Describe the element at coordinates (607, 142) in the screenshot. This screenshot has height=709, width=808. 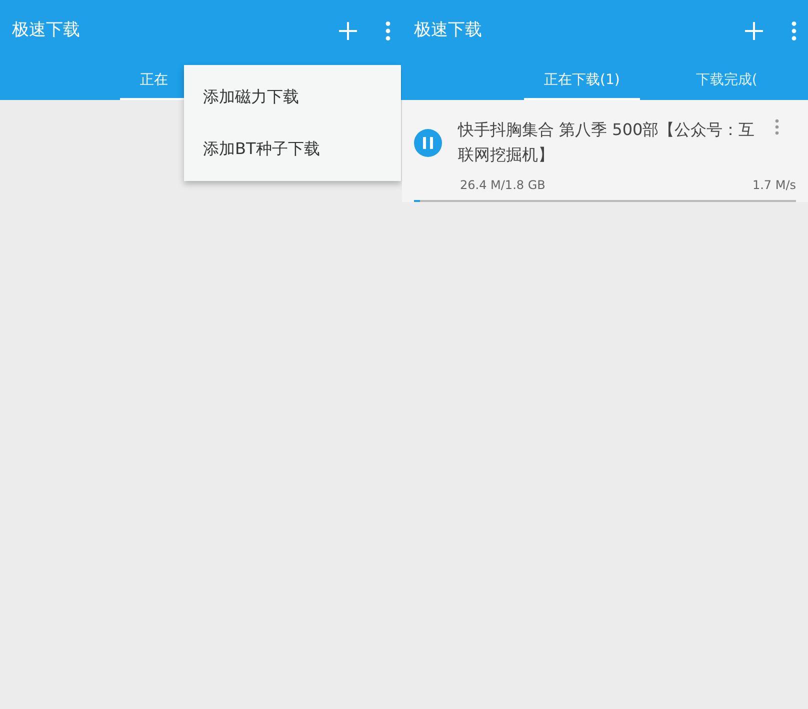
I see `file-name: 快手抖胸集合 第八季 500部【公众号：互联网挖掘机】` at that location.